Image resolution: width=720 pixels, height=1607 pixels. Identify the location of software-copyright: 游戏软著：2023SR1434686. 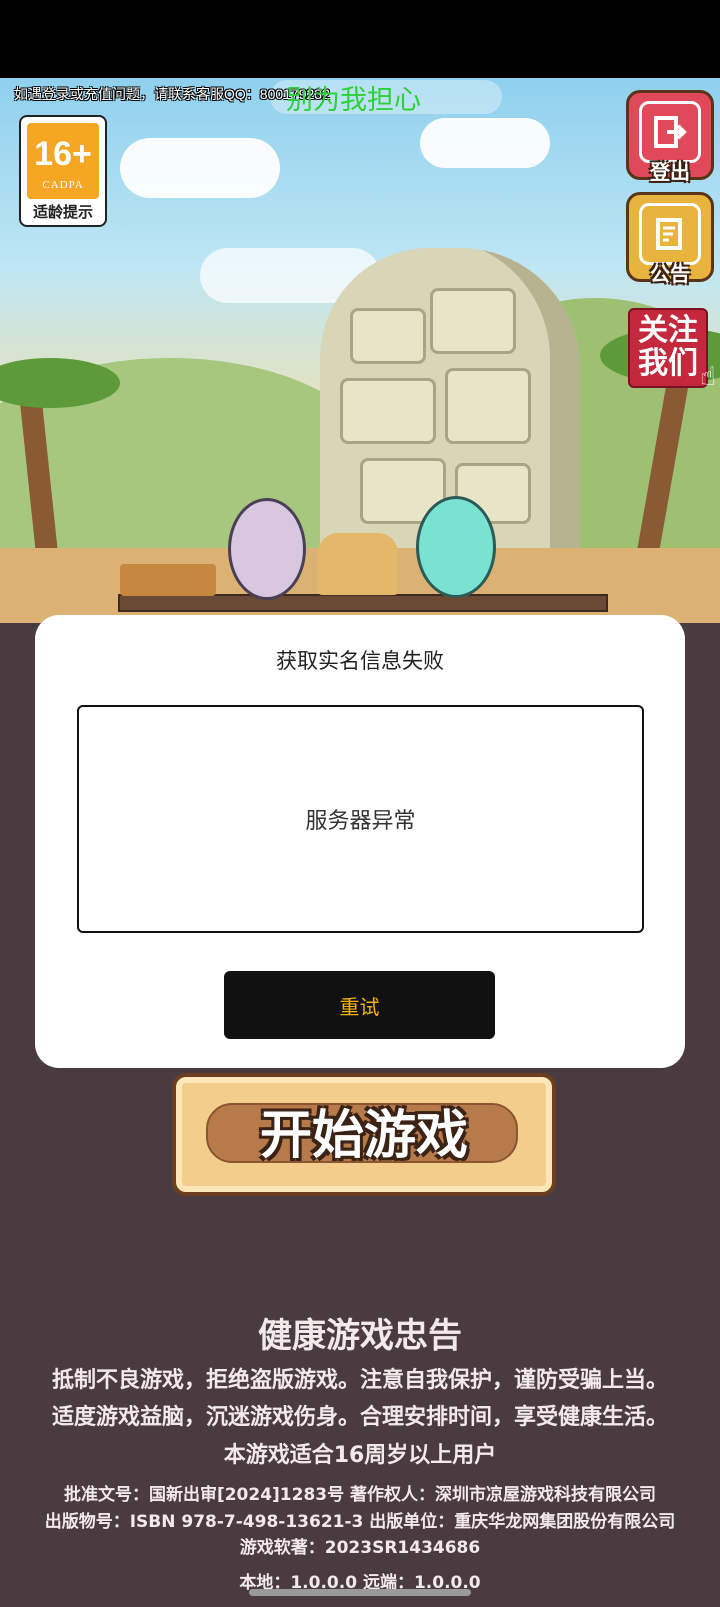
(360, 1548).